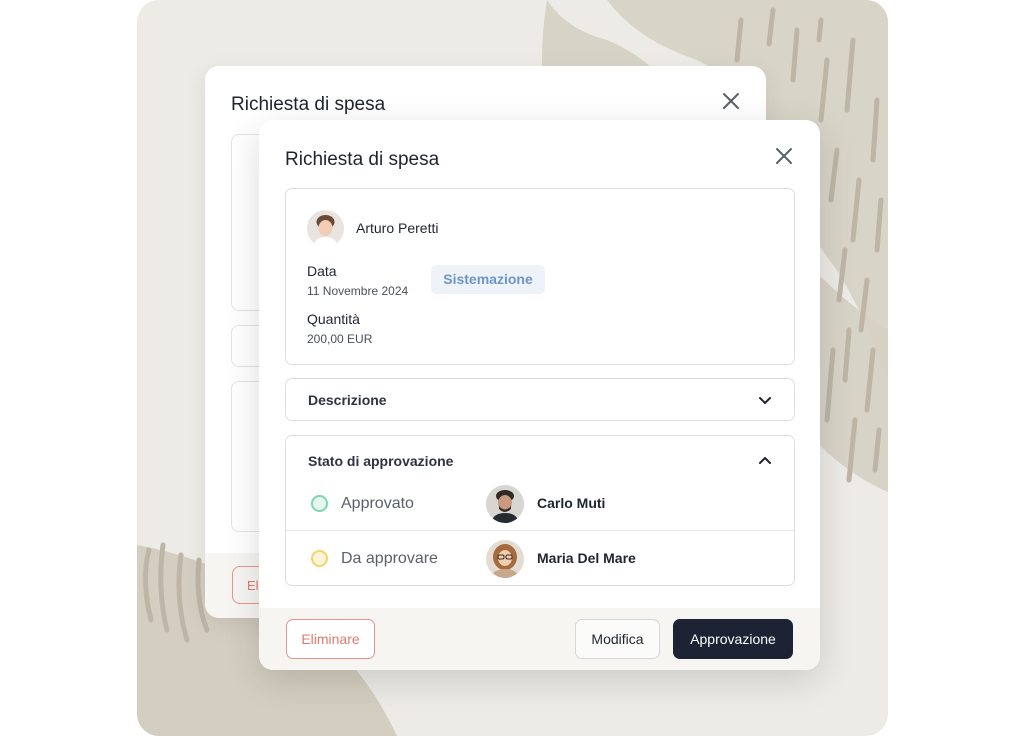 The width and height of the screenshot is (1024, 739). I want to click on category-tag: Sistemazione, so click(488, 279).